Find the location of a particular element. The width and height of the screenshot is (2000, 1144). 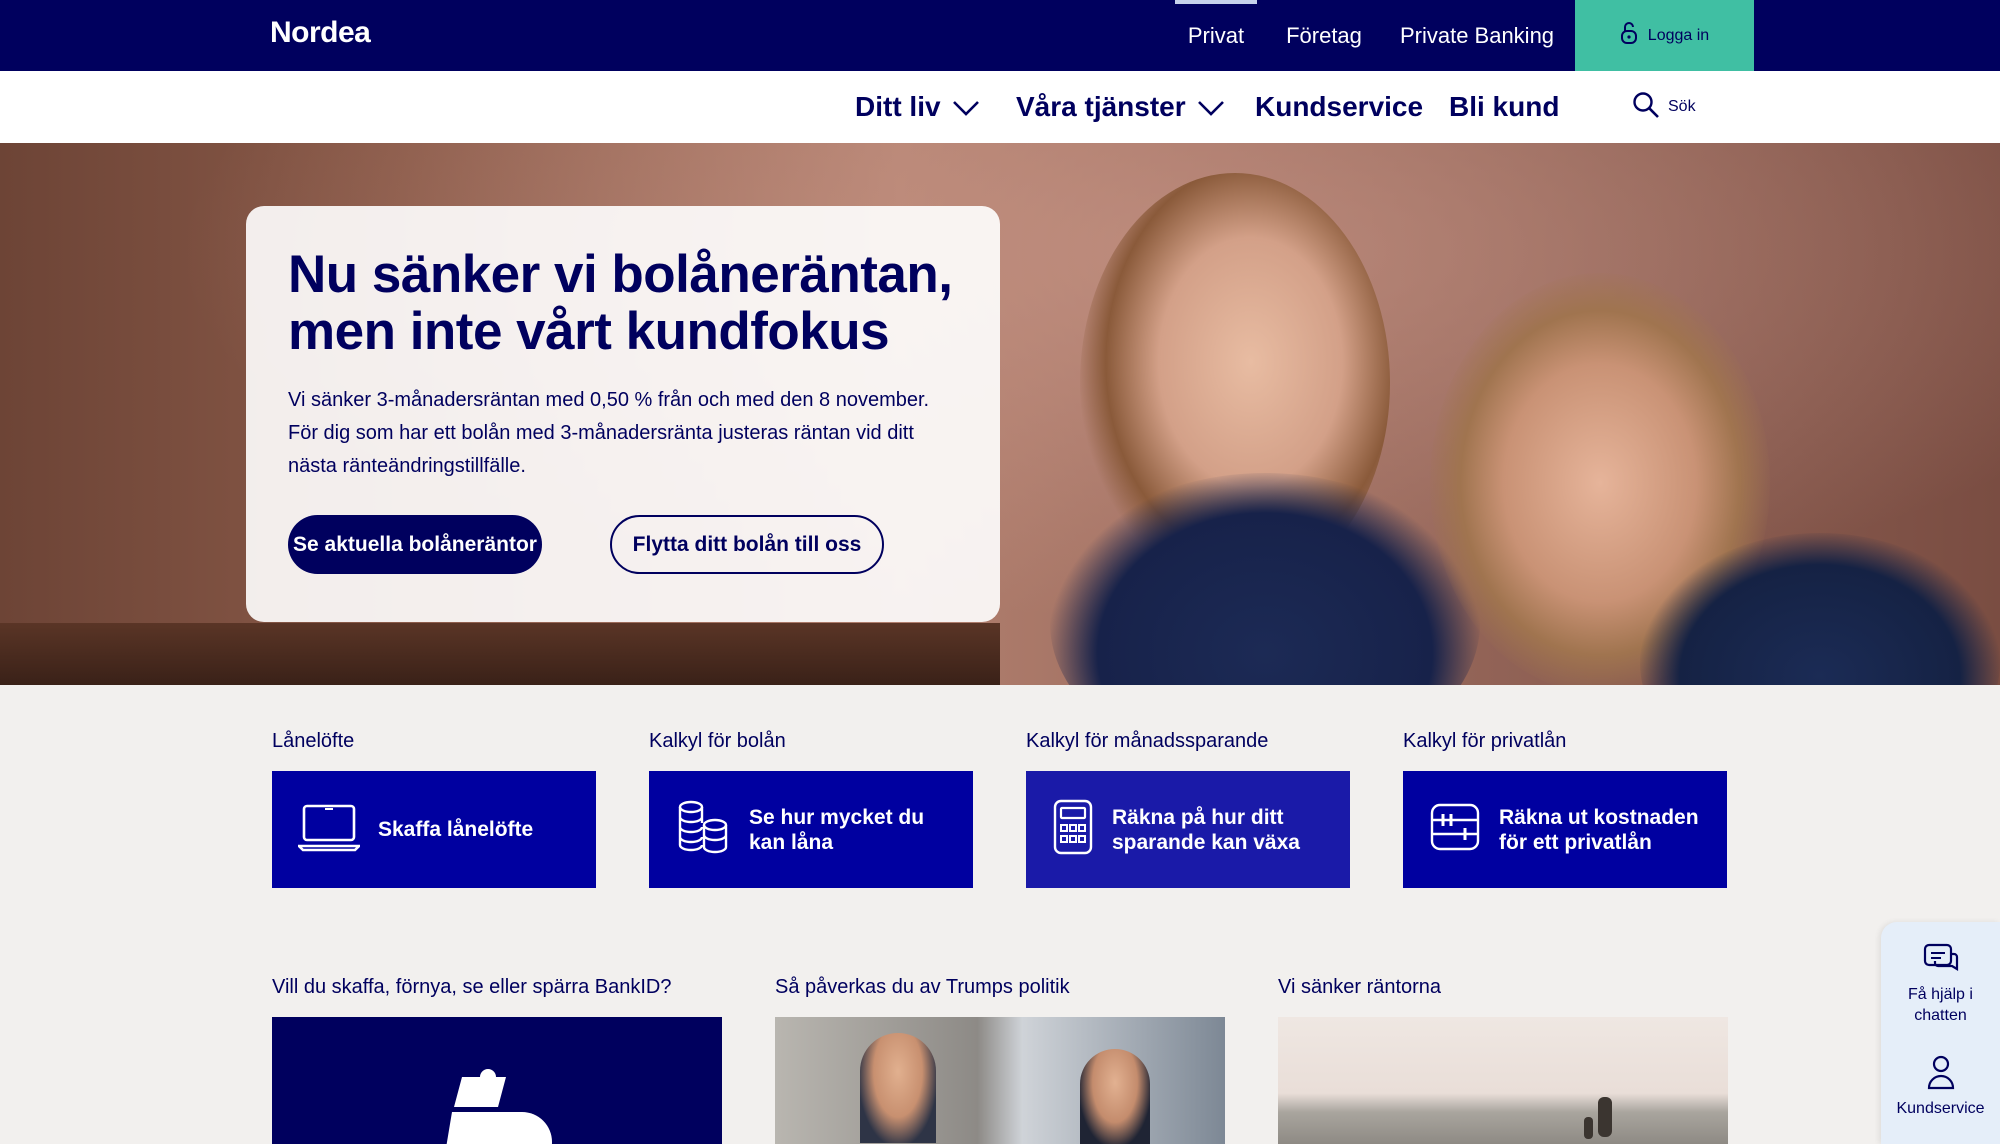

login-button: Logga in is located at coordinates (1664, 35).